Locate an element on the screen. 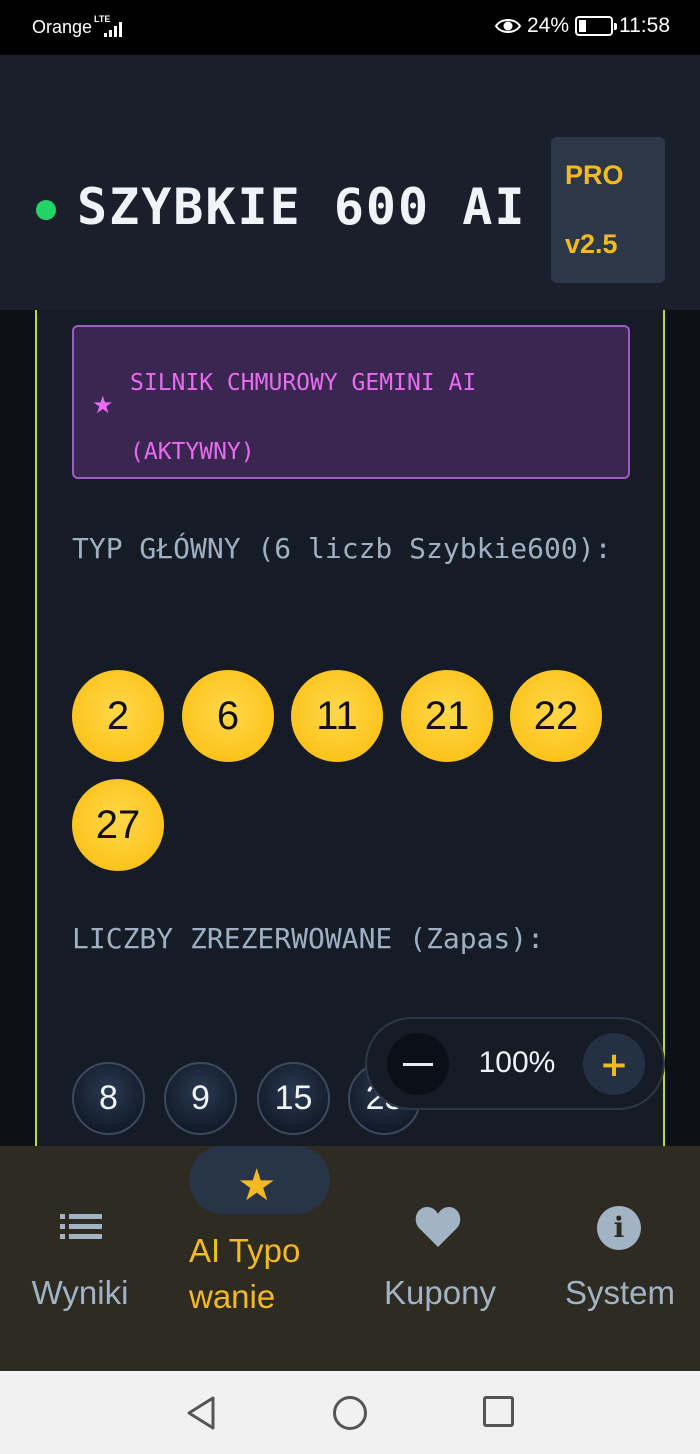 Image resolution: width=700 pixels, height=1454 pixels. battery-percent: 24% is located at coordinates (547, 25).